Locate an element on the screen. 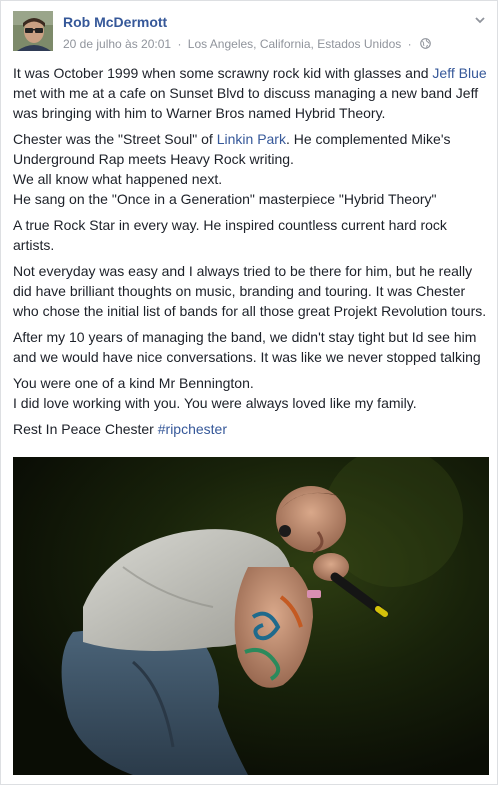 The width and height of the screenshot is (498, 785). avatar is located at coordinates (33, 31).